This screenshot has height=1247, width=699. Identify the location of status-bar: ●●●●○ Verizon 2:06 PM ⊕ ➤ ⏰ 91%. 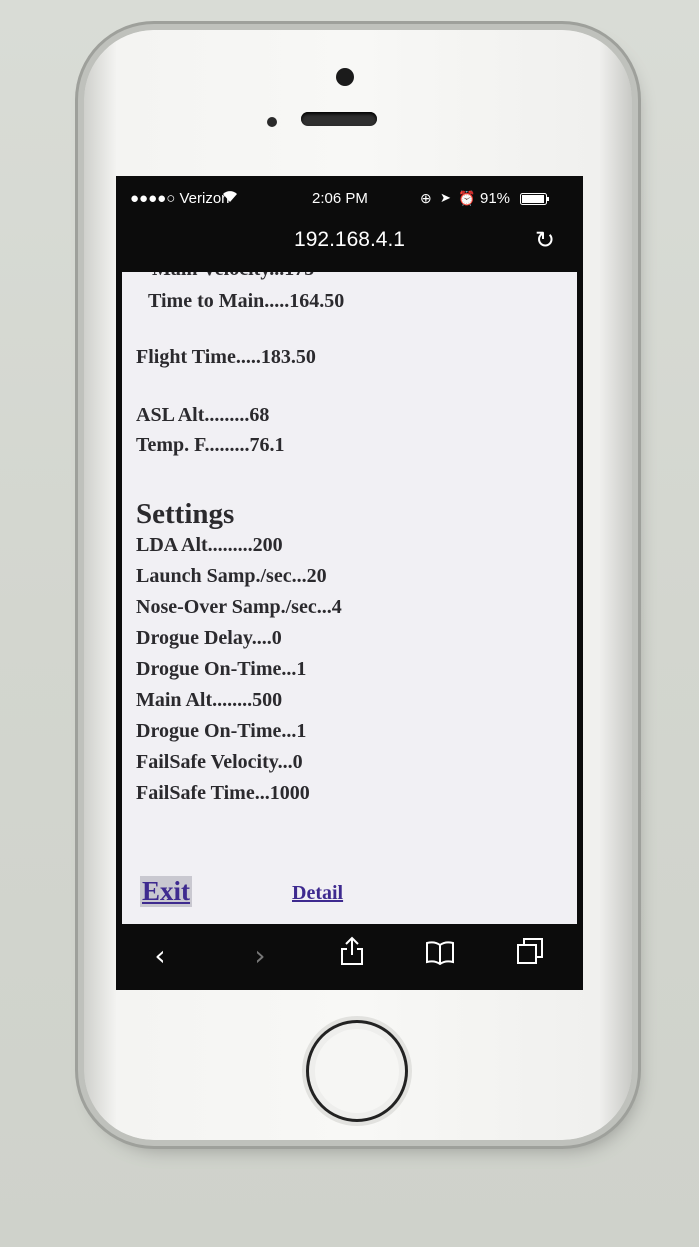
(349, 198).